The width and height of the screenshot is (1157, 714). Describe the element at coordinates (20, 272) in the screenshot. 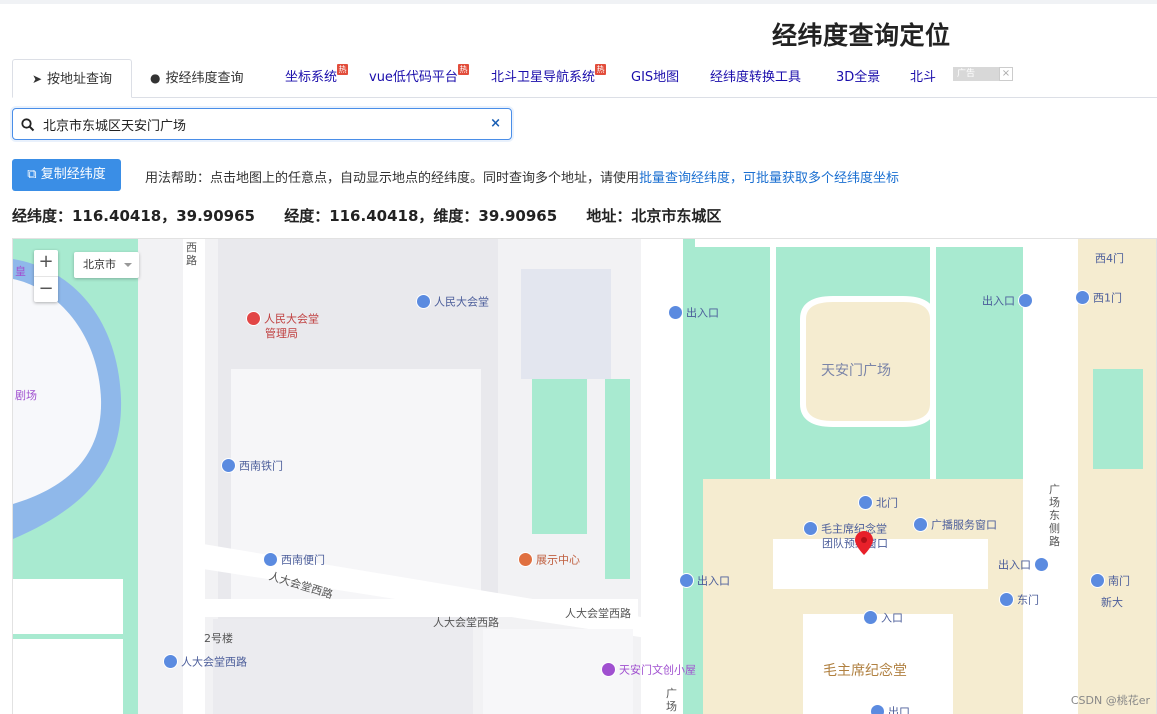

I see `poi-huang: 皇` at that location.